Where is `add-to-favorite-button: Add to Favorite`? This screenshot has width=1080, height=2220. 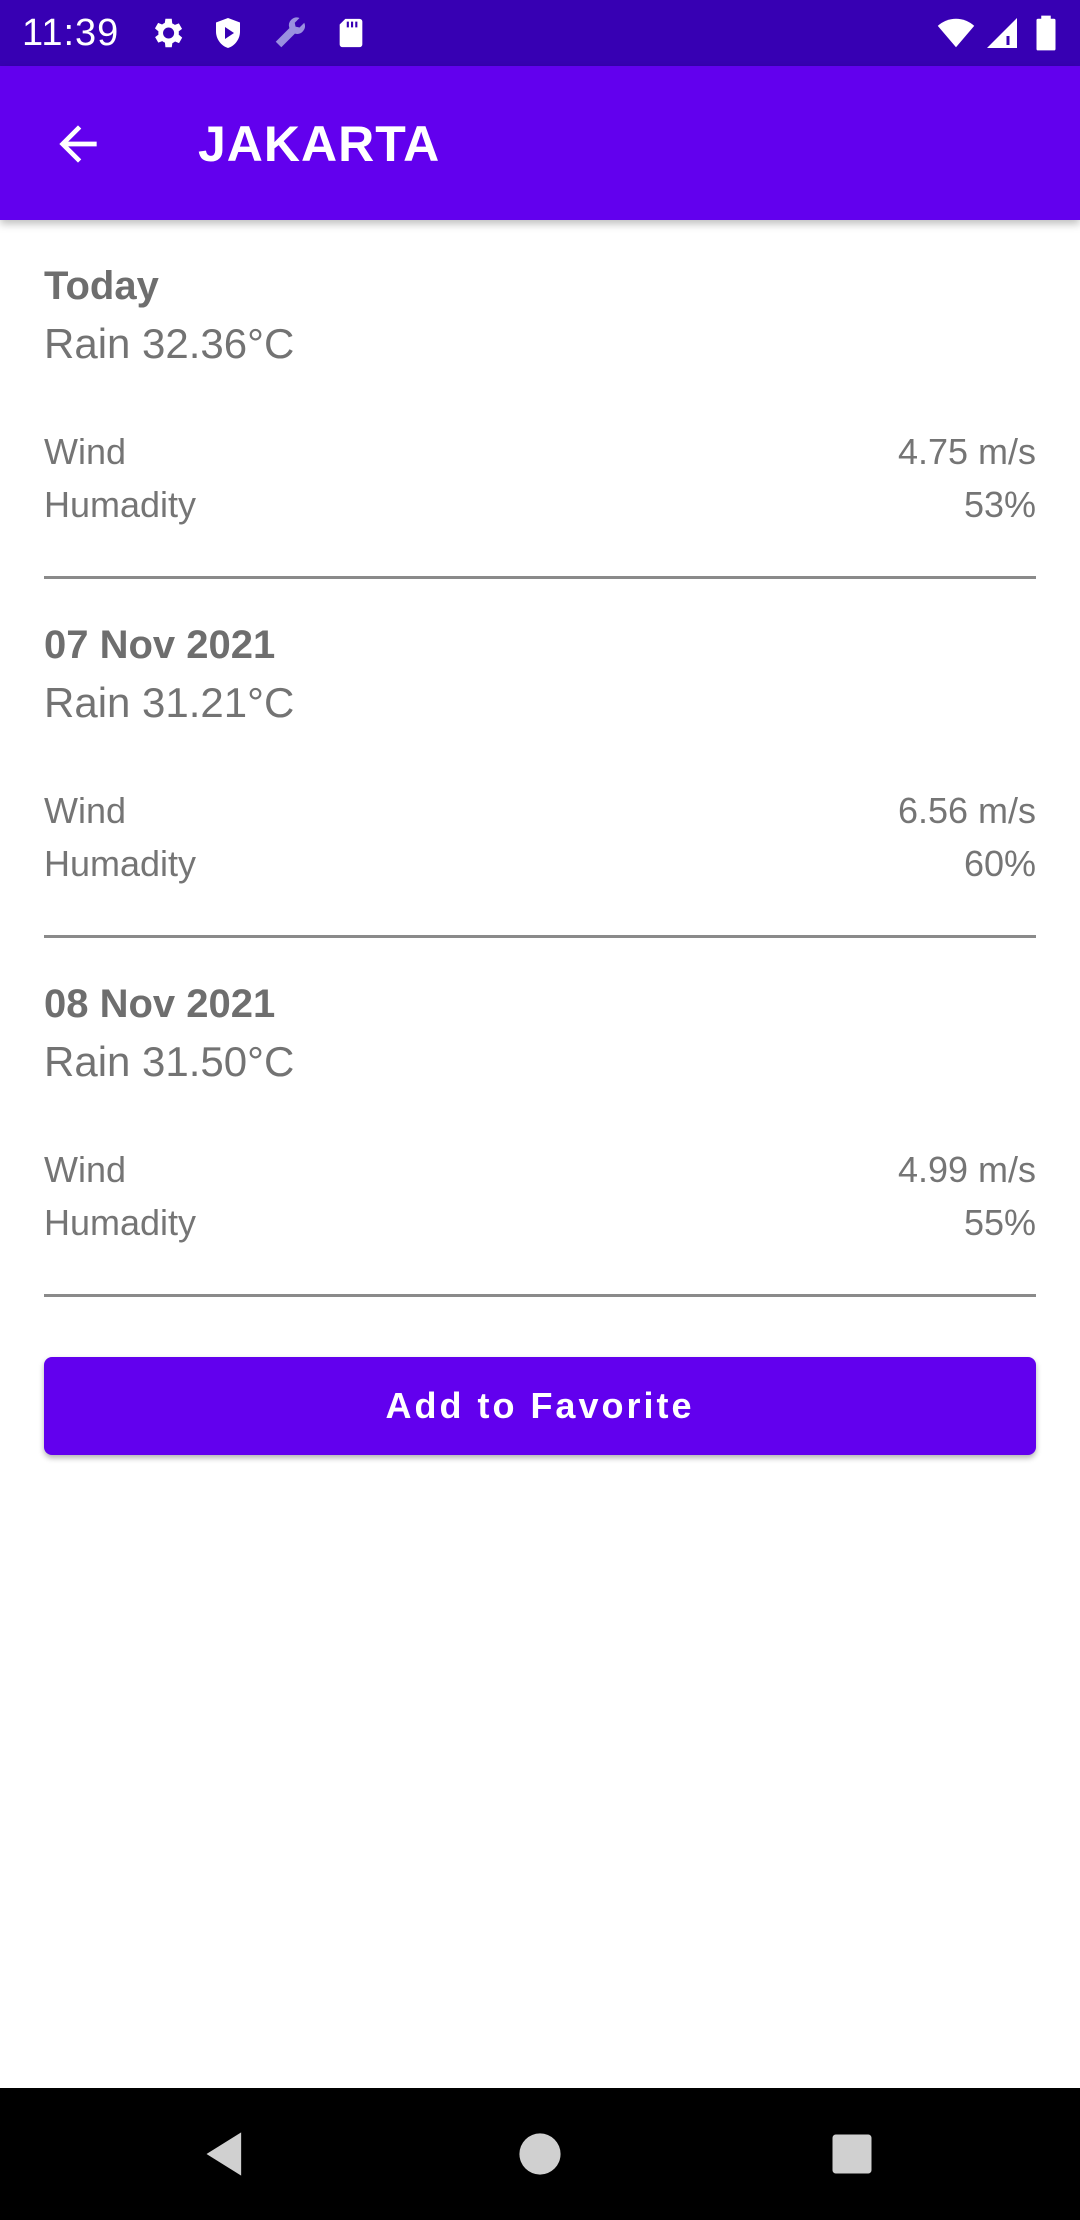
add-to-favorite-button: Add to Favorite is located at coordinates (540, 1406).